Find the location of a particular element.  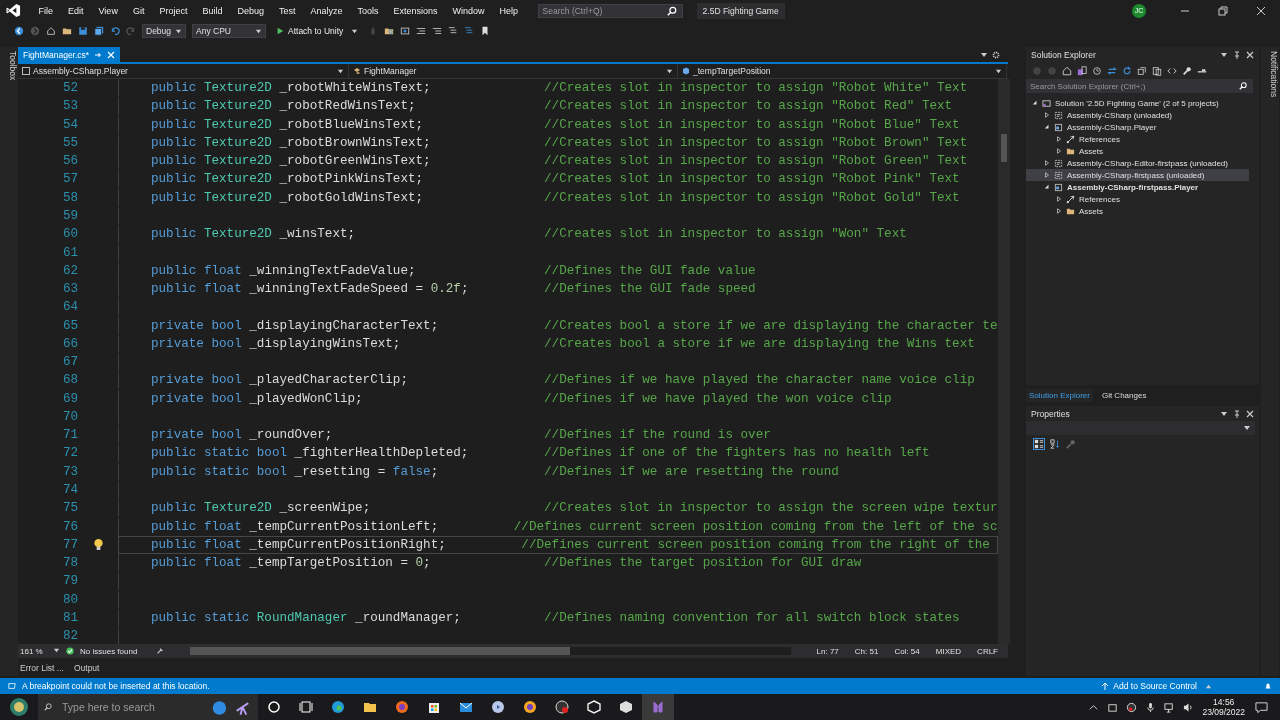

menu-item: View is located at coordinates (108, 10).